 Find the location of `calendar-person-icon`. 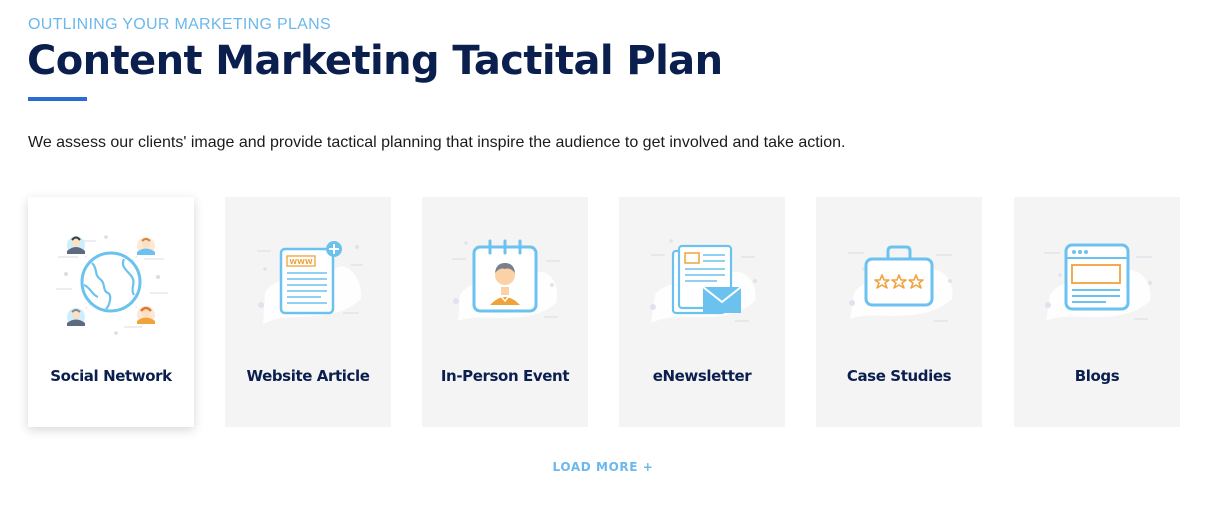

calendar-person-icon is located at coordinates (506, 280).